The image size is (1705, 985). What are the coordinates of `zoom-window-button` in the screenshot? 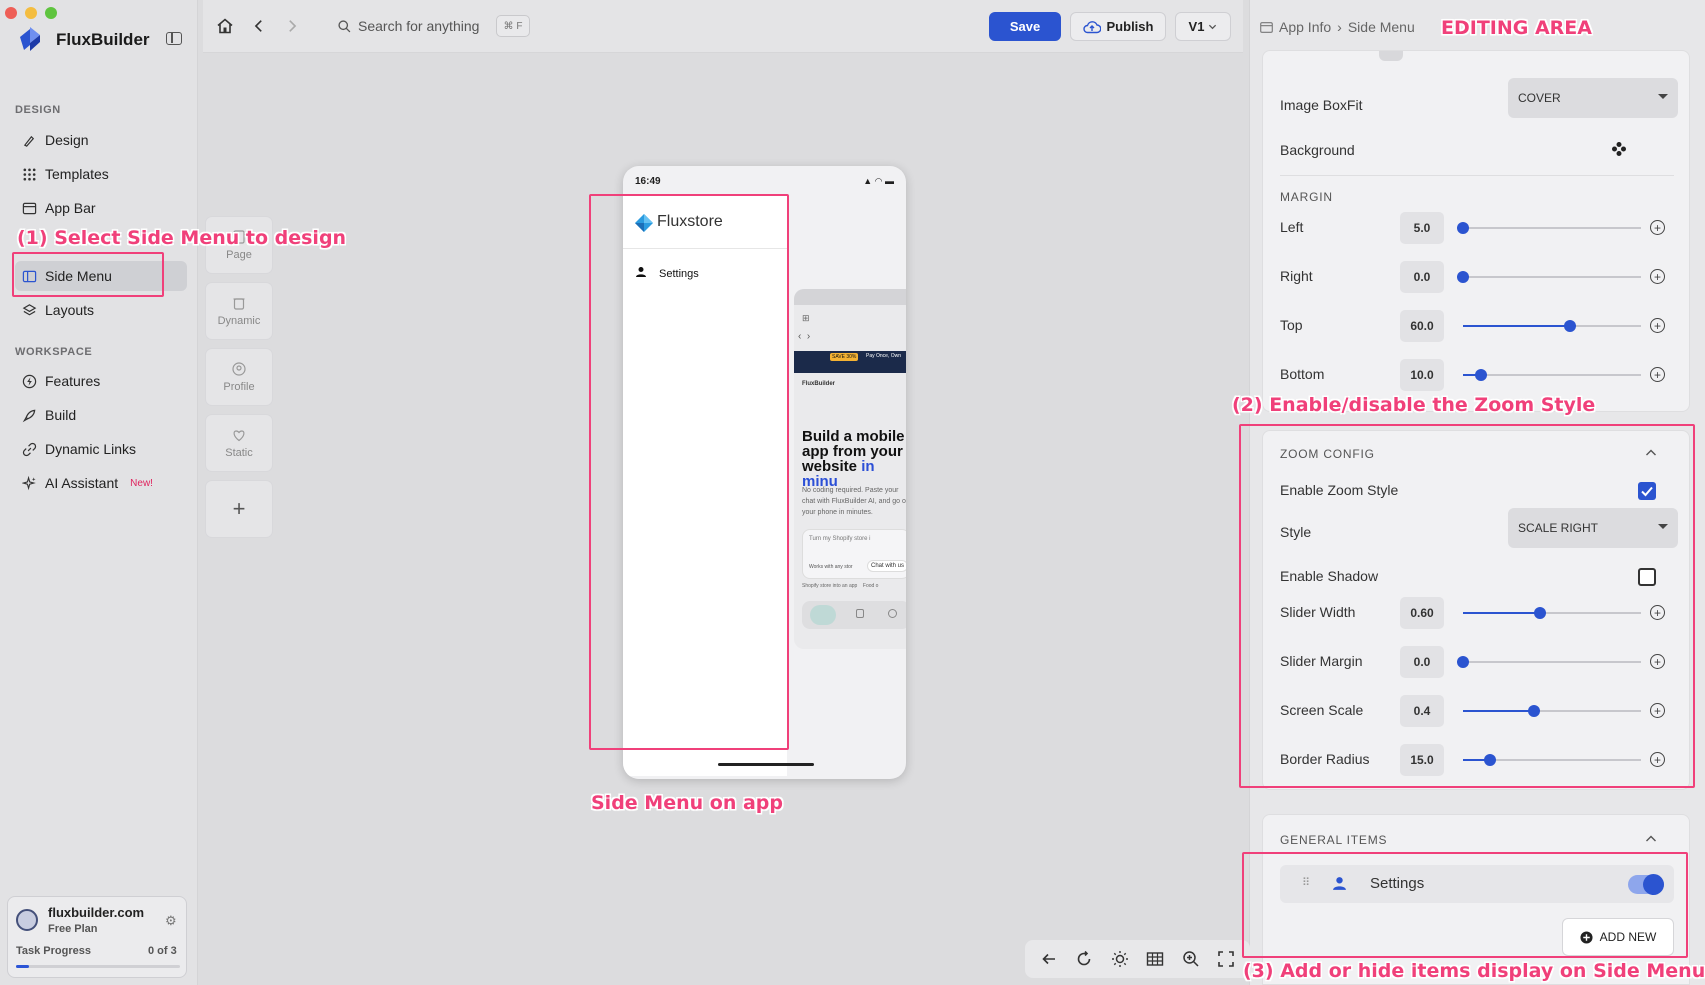 It's located at (51, 13).